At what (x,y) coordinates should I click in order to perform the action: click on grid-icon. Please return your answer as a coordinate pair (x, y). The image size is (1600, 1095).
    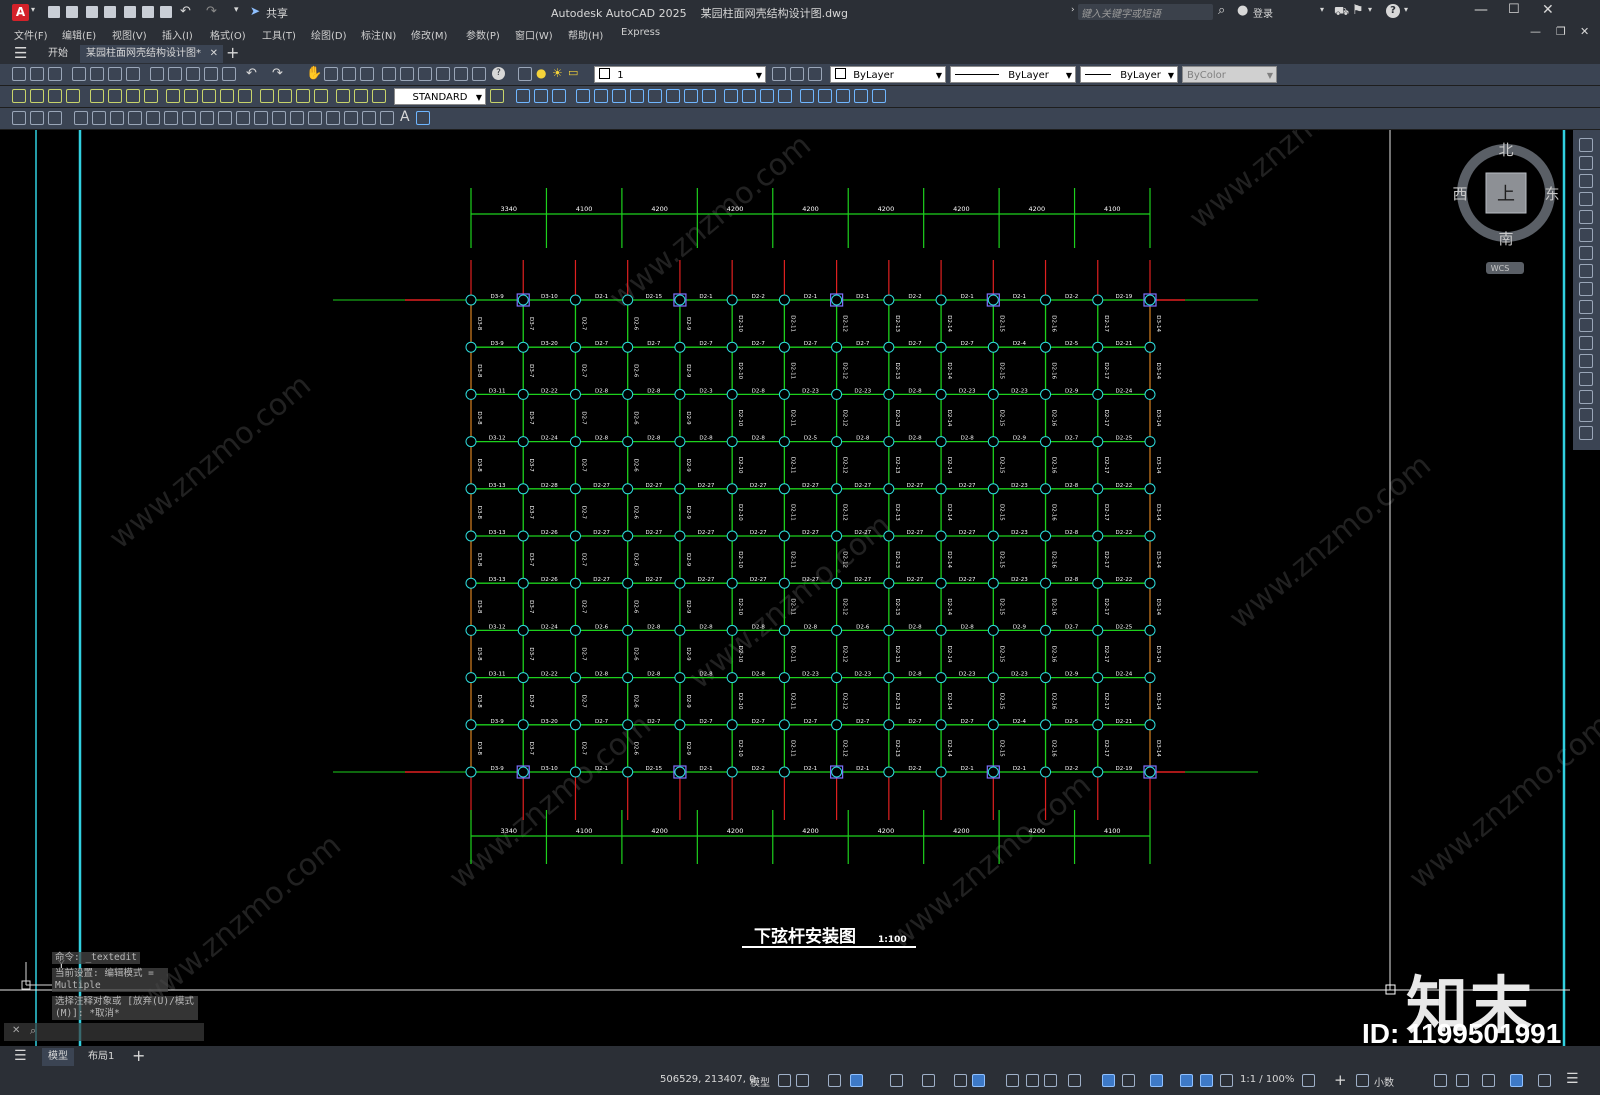
    Looking at the image, I should click on (784, 1080).